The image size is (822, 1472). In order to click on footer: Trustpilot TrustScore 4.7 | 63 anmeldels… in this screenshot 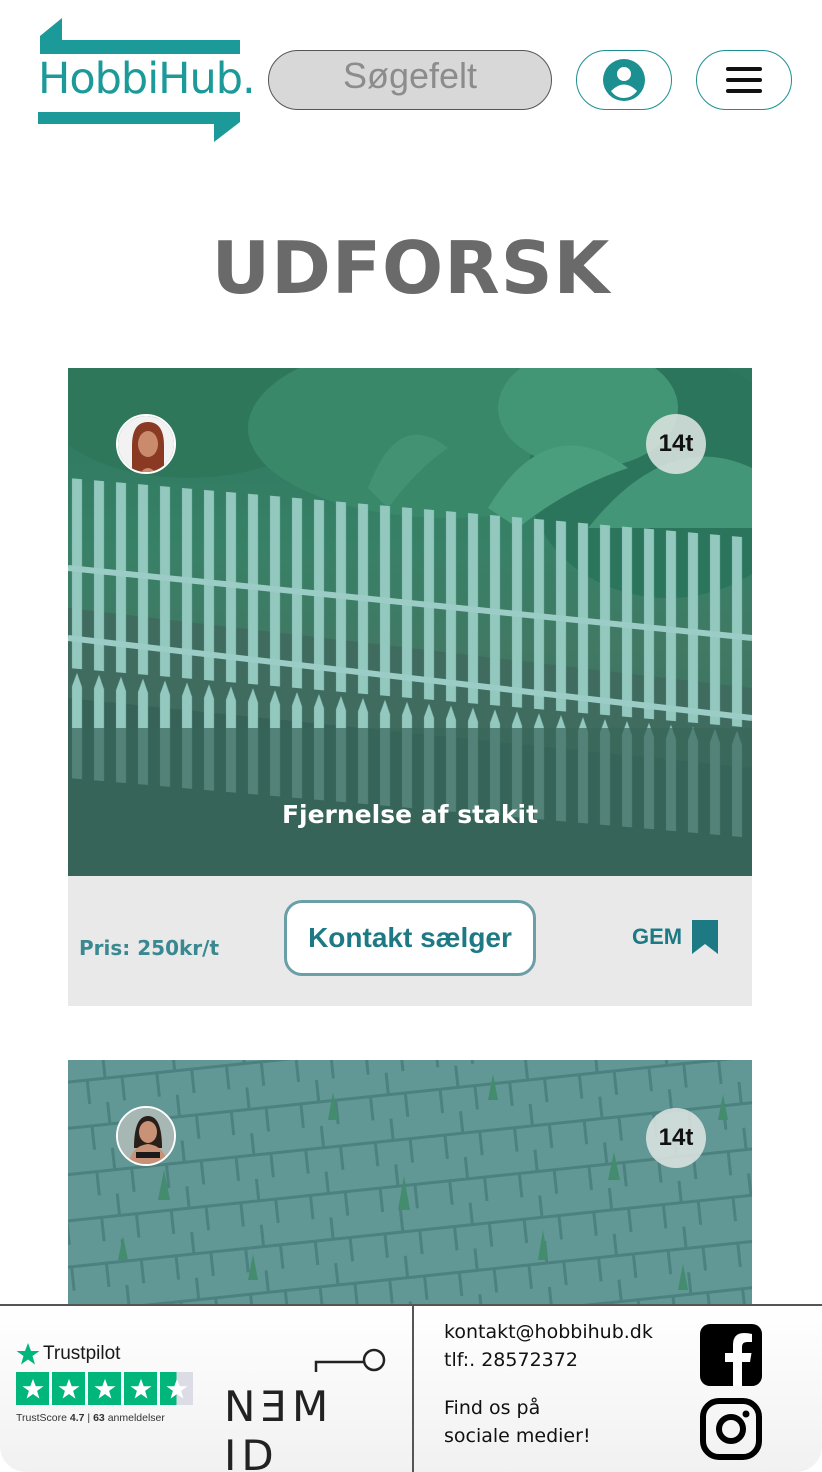, I will do `click(411, 1388)`.